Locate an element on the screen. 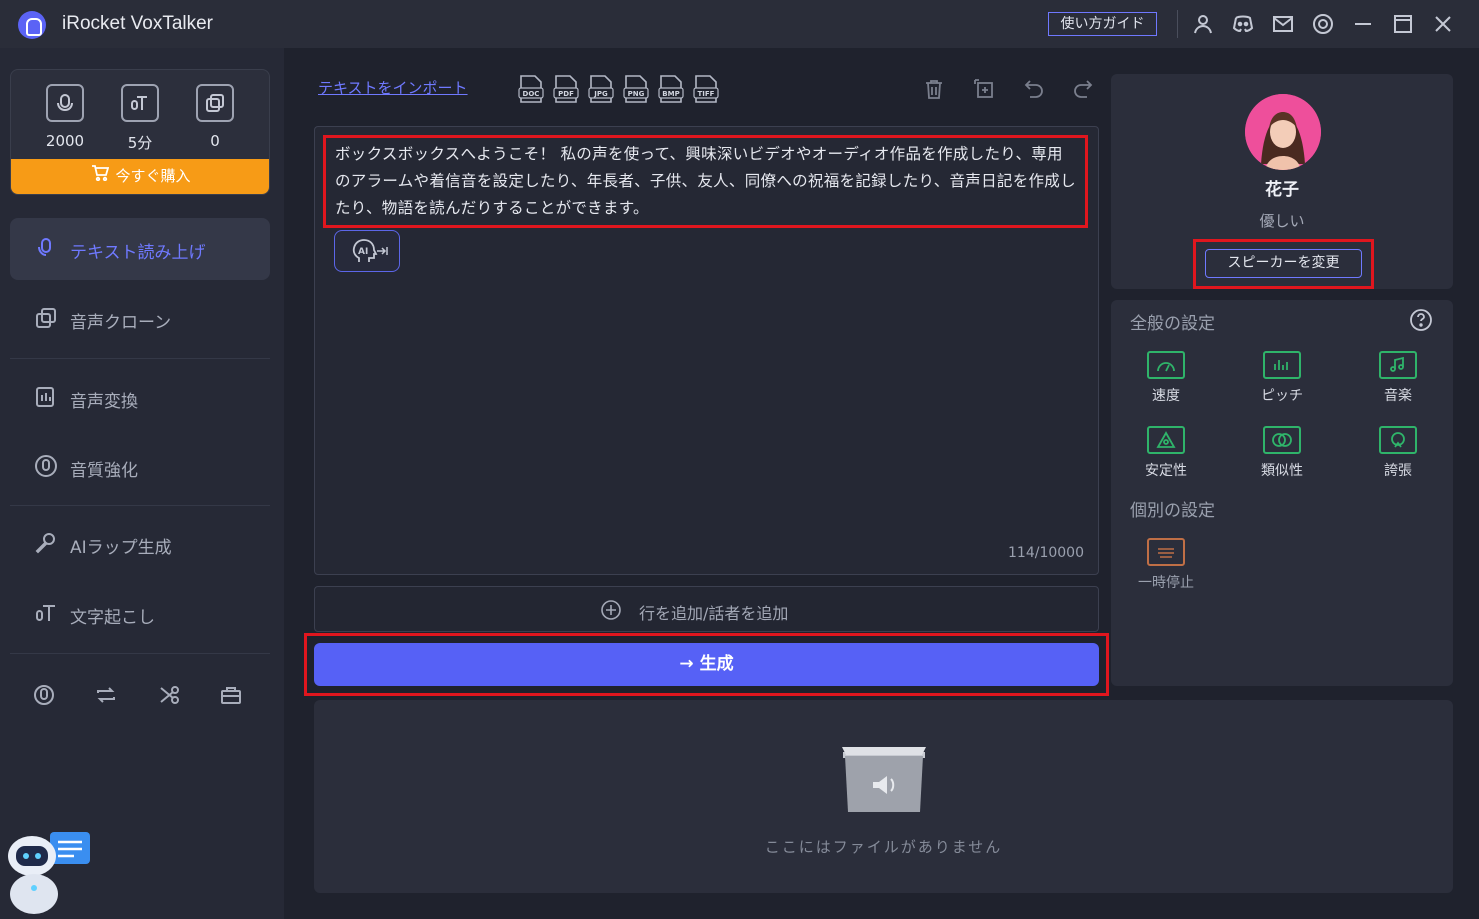 The image size is (1479, 919). svg-text: BMP is located at coordinates (670, 94).